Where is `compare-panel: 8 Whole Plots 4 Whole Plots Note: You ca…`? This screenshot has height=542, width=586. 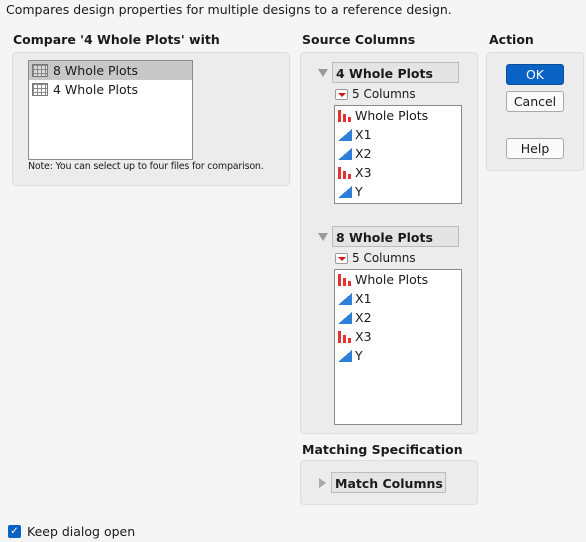
compare-panel: 8 Whole Plots 4 Whole Plots Note: You ca… is located at coordinates (151, 119).